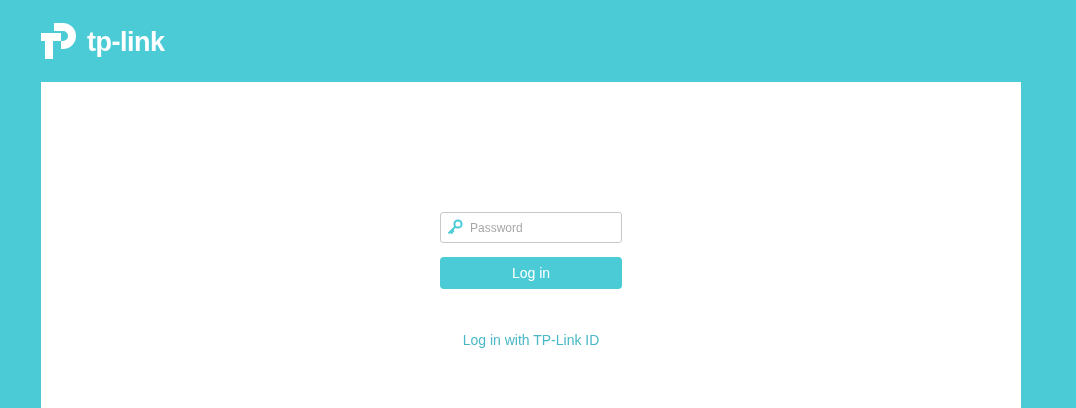 The image size is (1076, 408). I want to click on login-button: Log in, so click(531, 273).